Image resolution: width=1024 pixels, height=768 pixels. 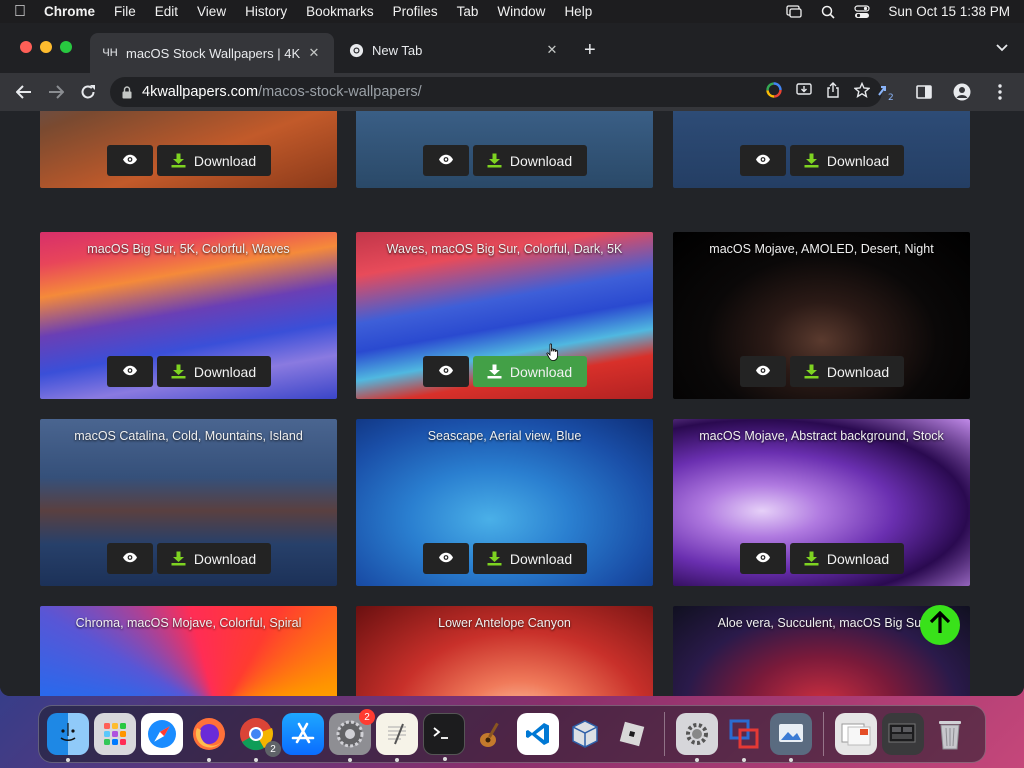 I want to click on scroll-to-top-button, so click(x=940, y=625).